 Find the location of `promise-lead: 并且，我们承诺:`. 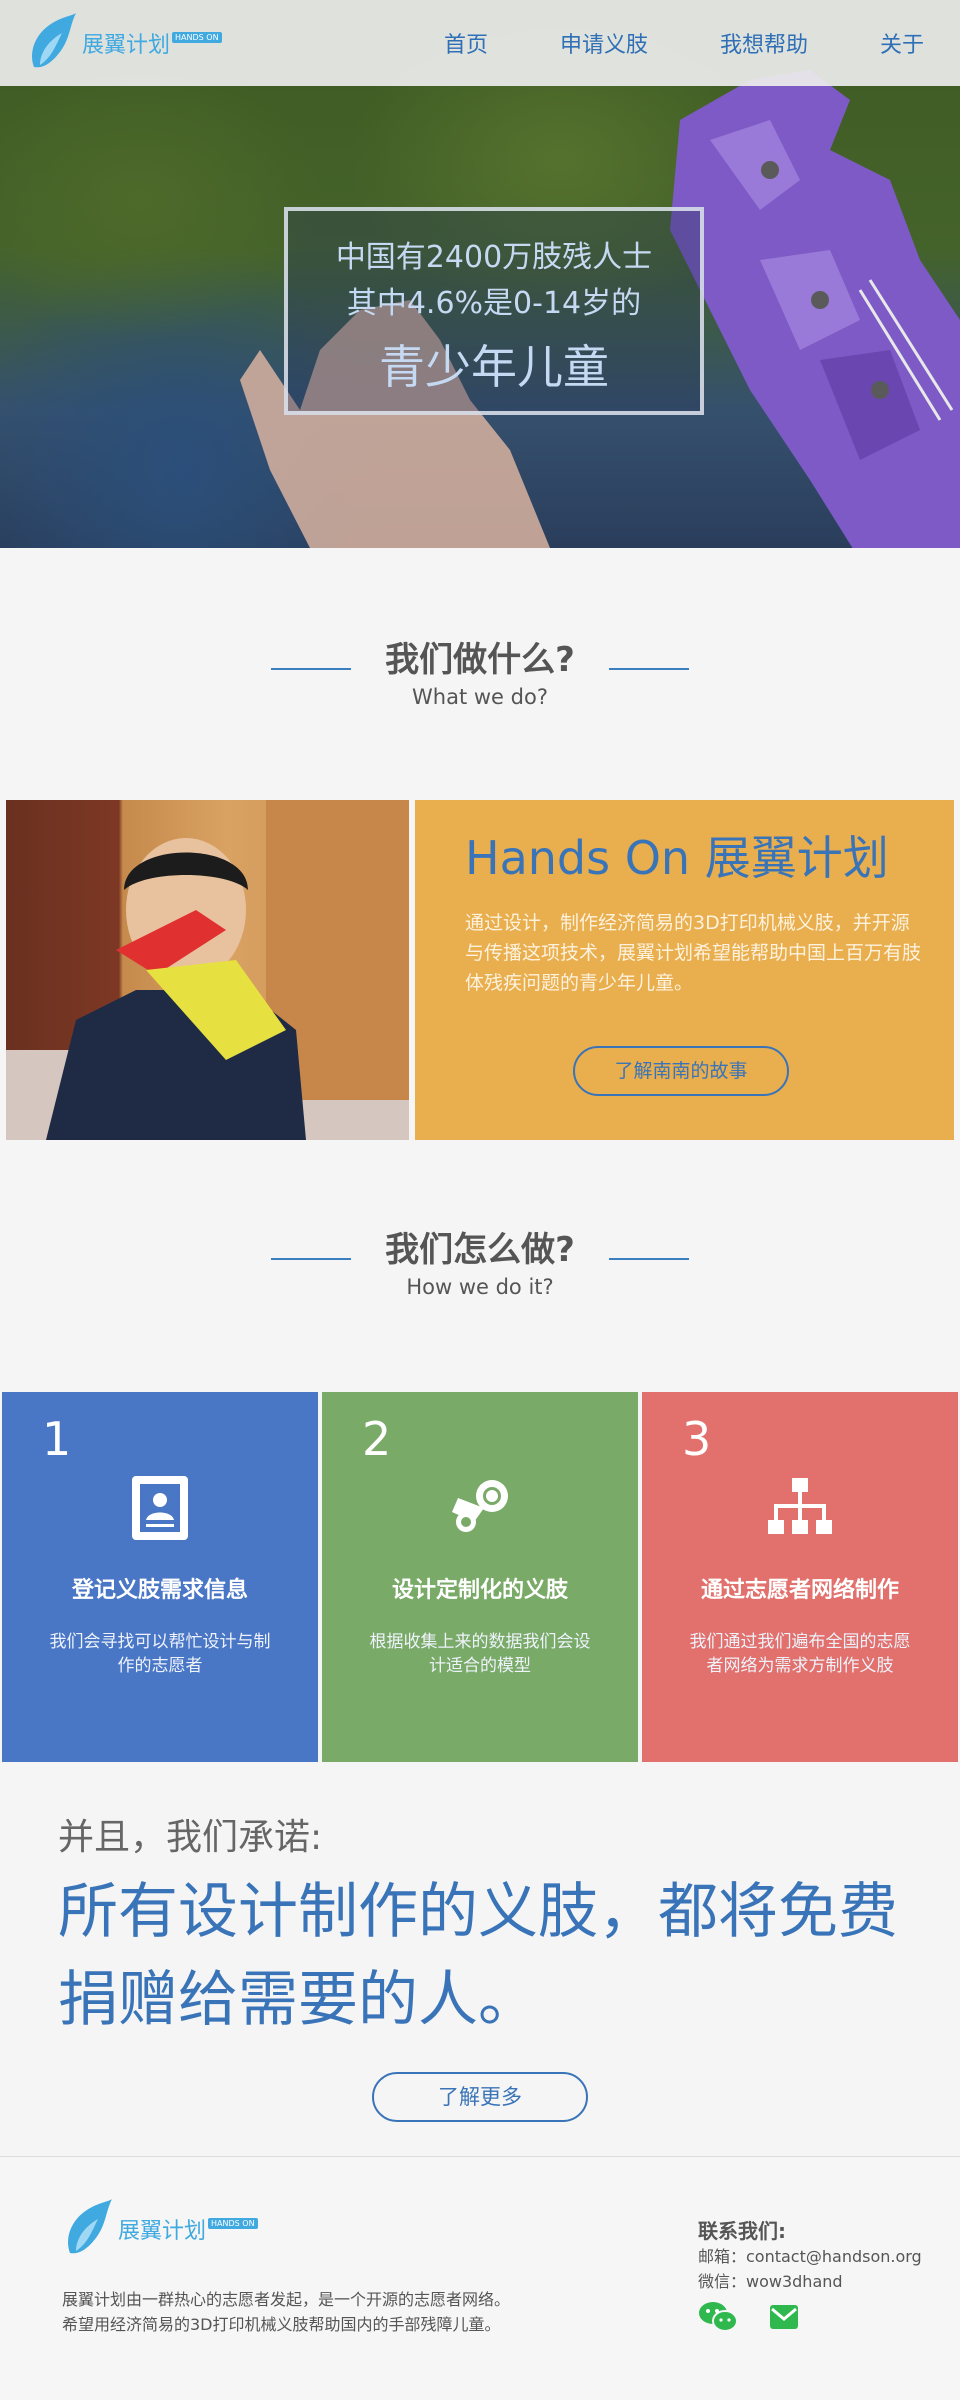

promise-lead: 并且，我们承诺: is located at coordinates (190, 1837).